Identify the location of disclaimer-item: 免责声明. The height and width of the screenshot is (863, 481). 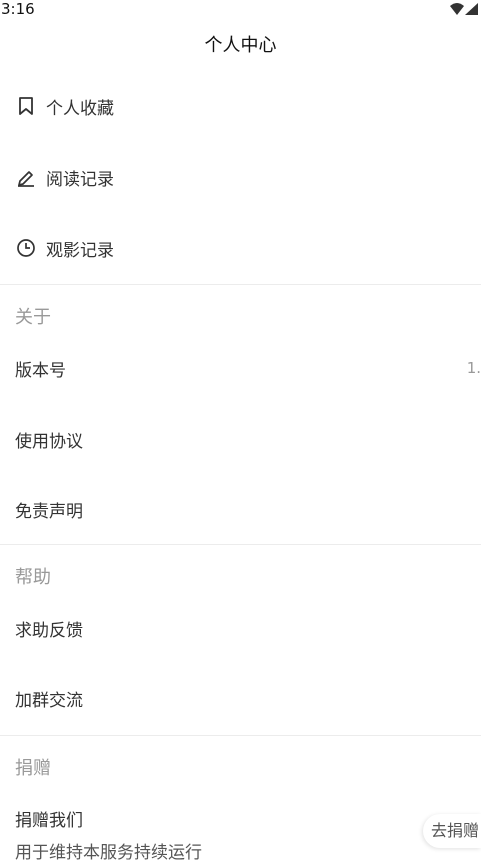
(240, 509).